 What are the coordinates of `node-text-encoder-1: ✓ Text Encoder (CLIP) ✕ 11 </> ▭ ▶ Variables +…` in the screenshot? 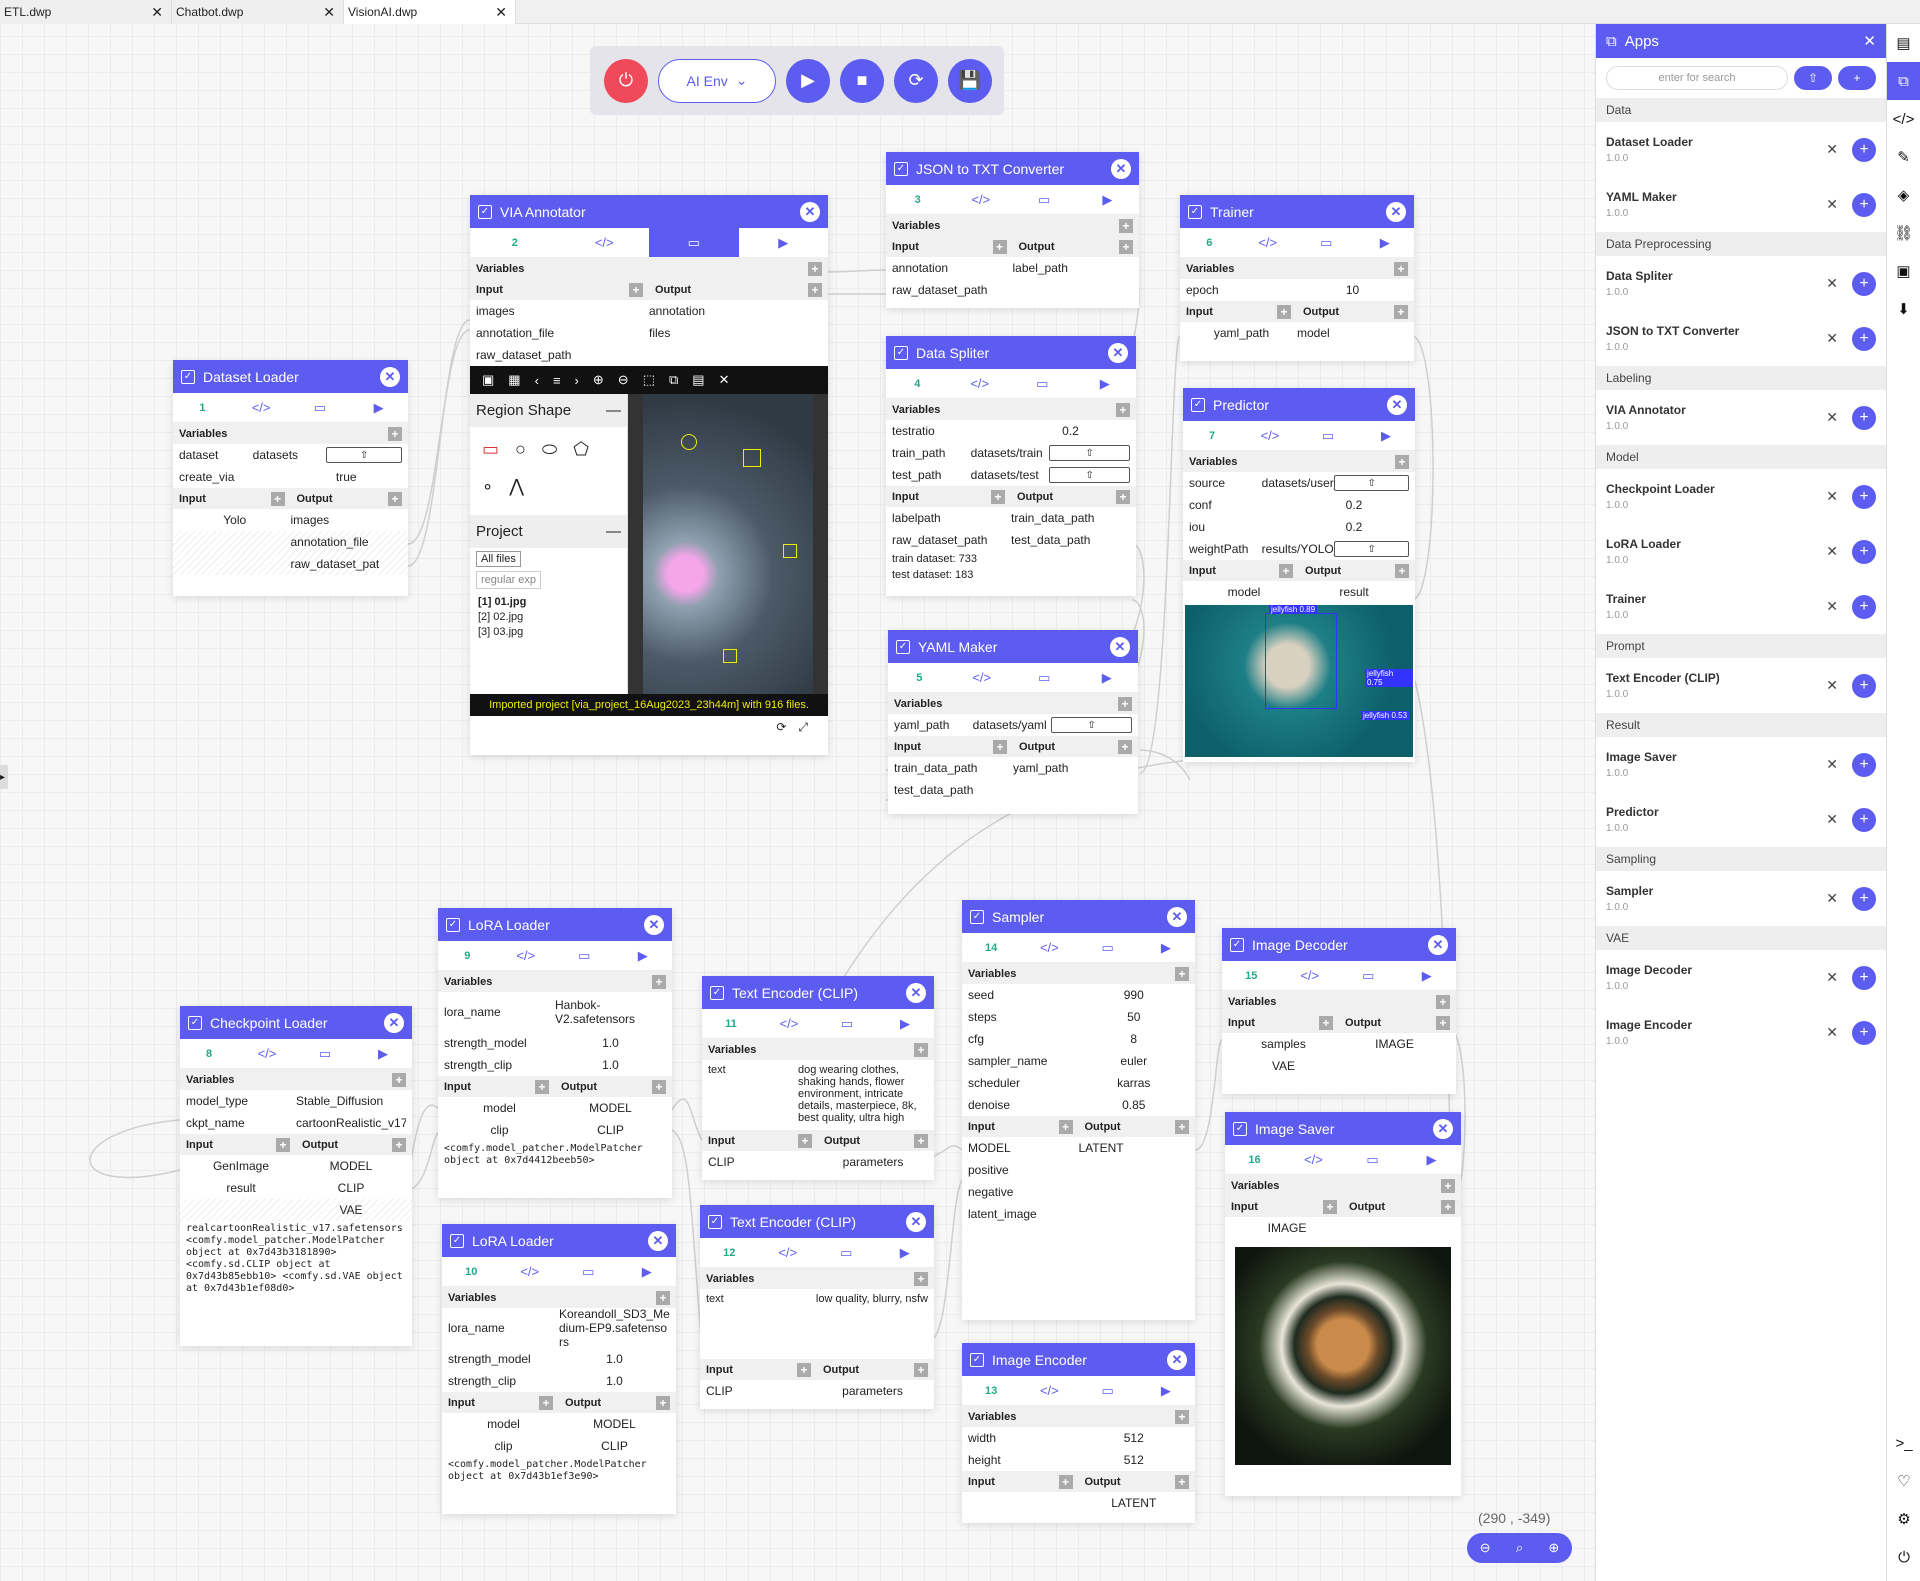 It's located at (818, 1078).